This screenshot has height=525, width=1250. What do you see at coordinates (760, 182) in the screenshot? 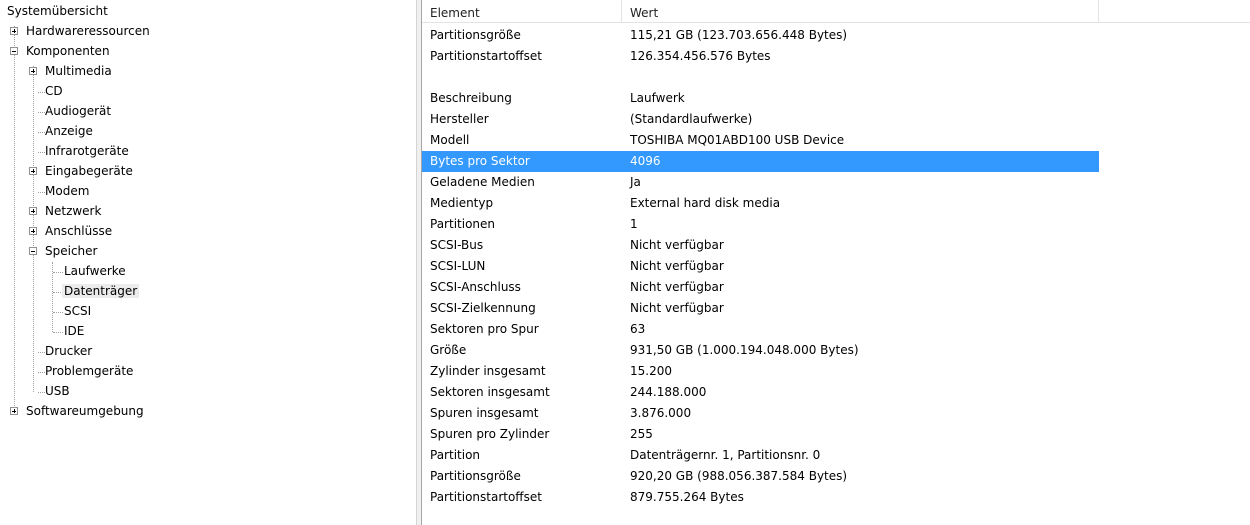
I see `list-row: Geladene Medien Ja` at bounding box center [760, 182].